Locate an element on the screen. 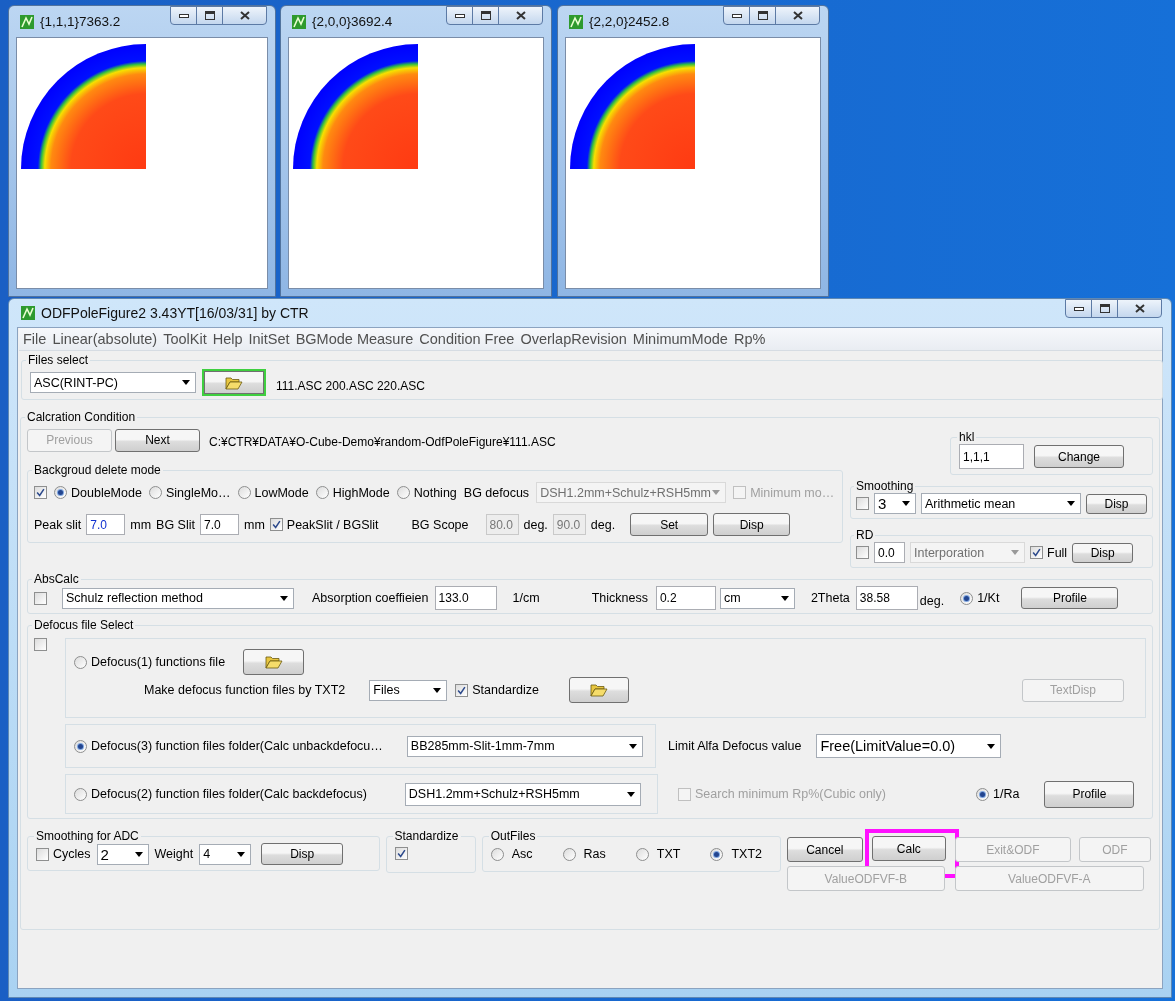 The width and height of the screenshot is (1175, 1001). group-label: Calcration Condition is located at coordinates (81, 417).